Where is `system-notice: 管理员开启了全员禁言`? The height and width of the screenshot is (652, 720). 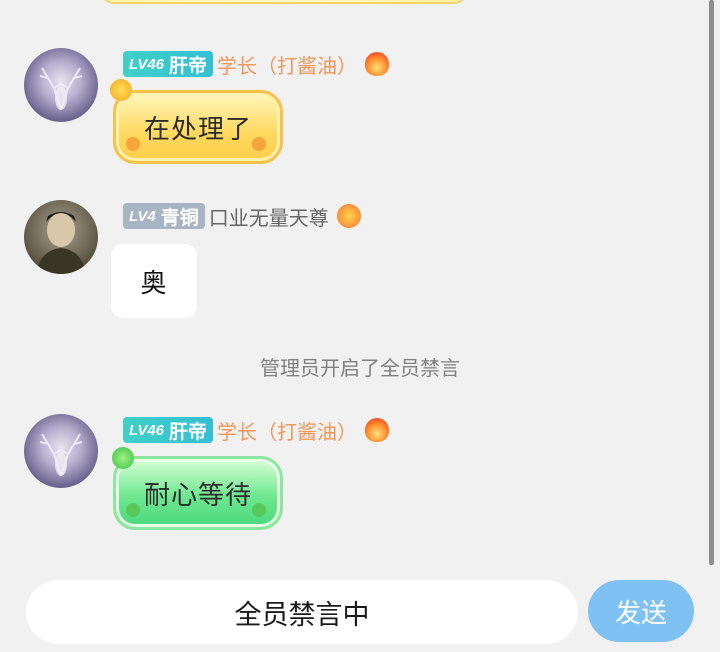
system-notice: 管理员开启了全员禁言 is located at coordinates (360, 368).